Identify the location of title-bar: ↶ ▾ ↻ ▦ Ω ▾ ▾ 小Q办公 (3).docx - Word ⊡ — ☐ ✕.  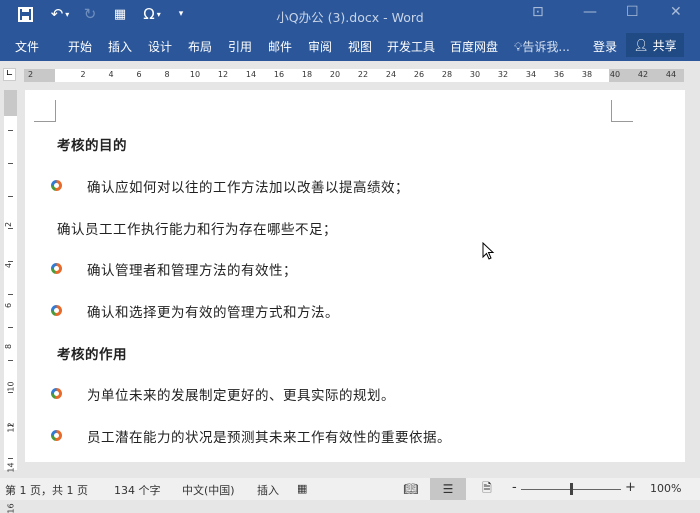
(350, 15).